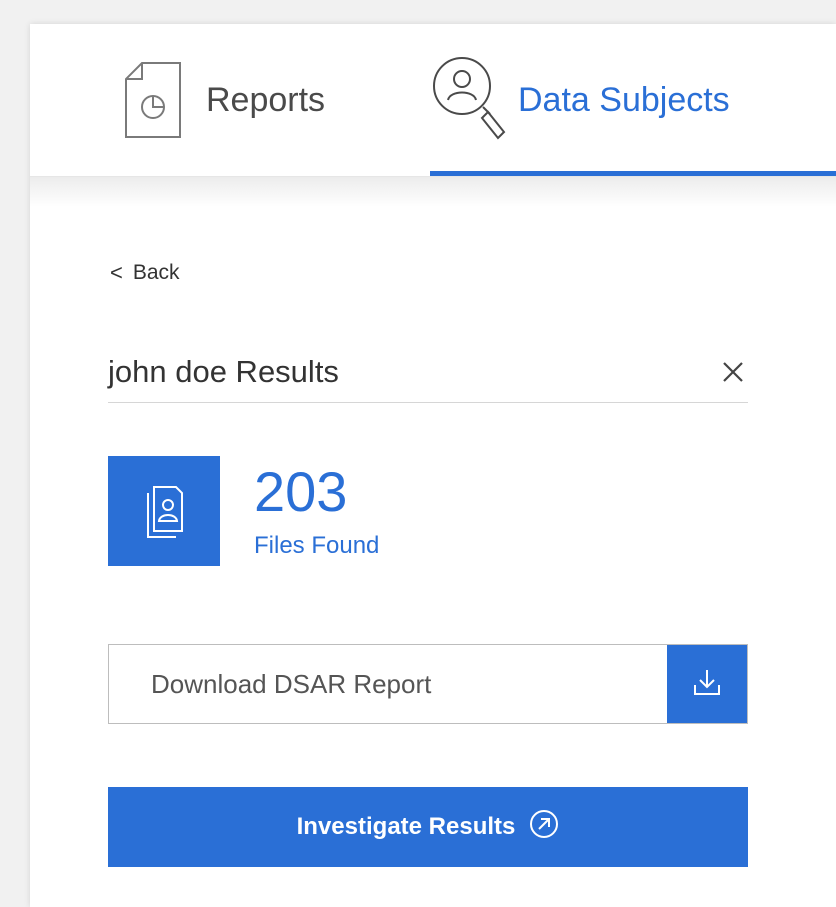 The width and height of the screenshot is (836, 907). I want to click on download-icon, so click(707, 684).